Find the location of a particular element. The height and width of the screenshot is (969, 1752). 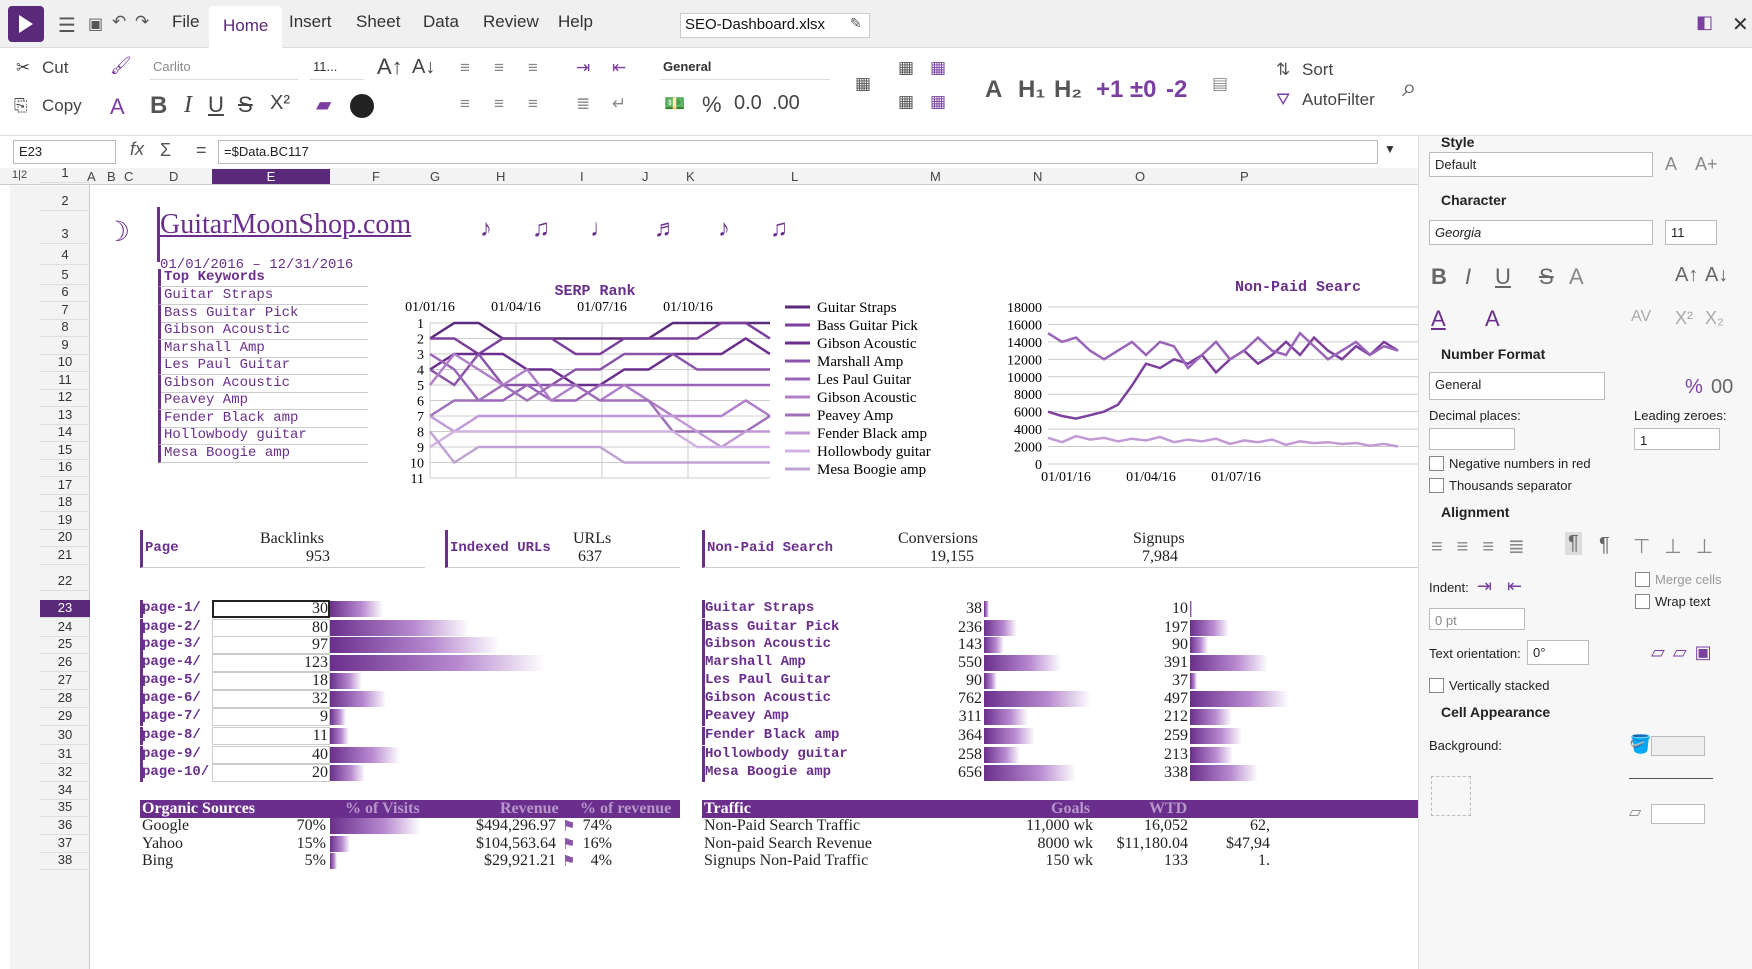

sidebar-strike-icon: S is located at coordinates (1546, 277).